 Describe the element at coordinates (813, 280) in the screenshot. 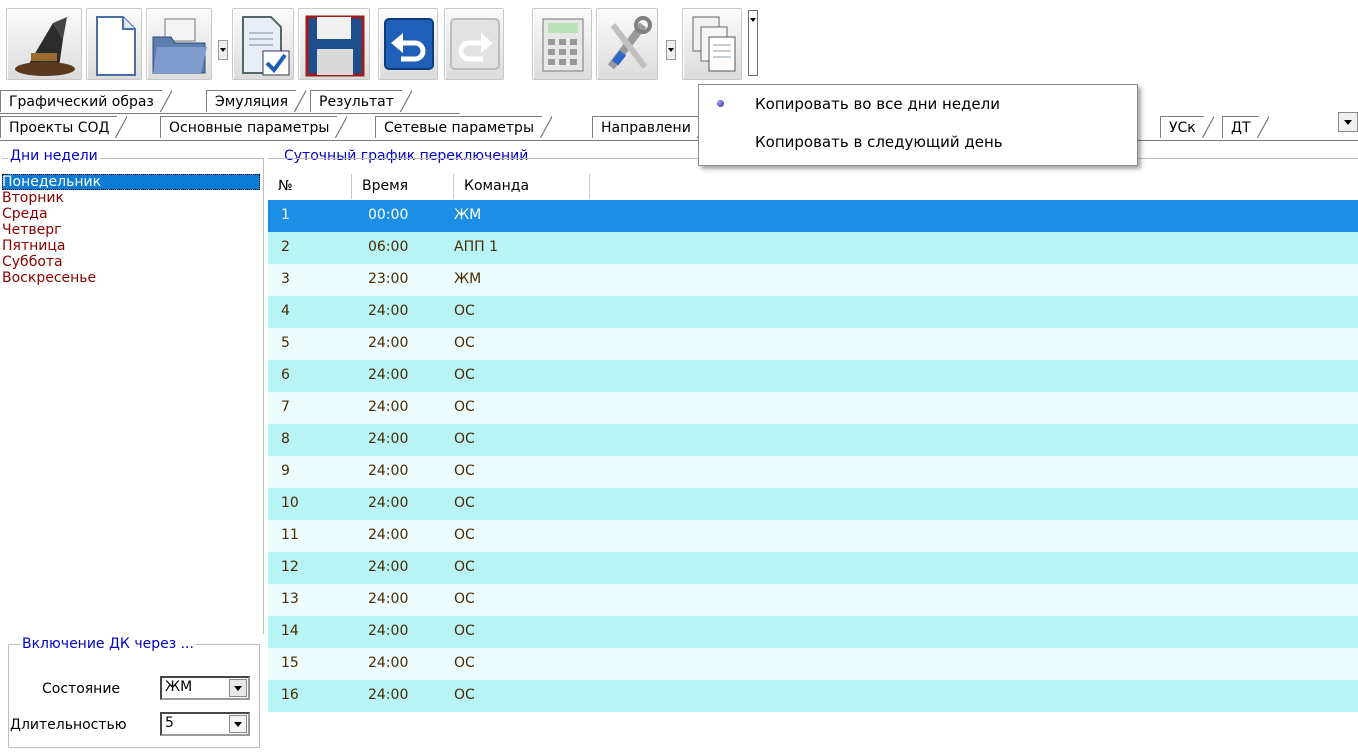

I see `table-row: 3 23:00 ЖМ` at that location.